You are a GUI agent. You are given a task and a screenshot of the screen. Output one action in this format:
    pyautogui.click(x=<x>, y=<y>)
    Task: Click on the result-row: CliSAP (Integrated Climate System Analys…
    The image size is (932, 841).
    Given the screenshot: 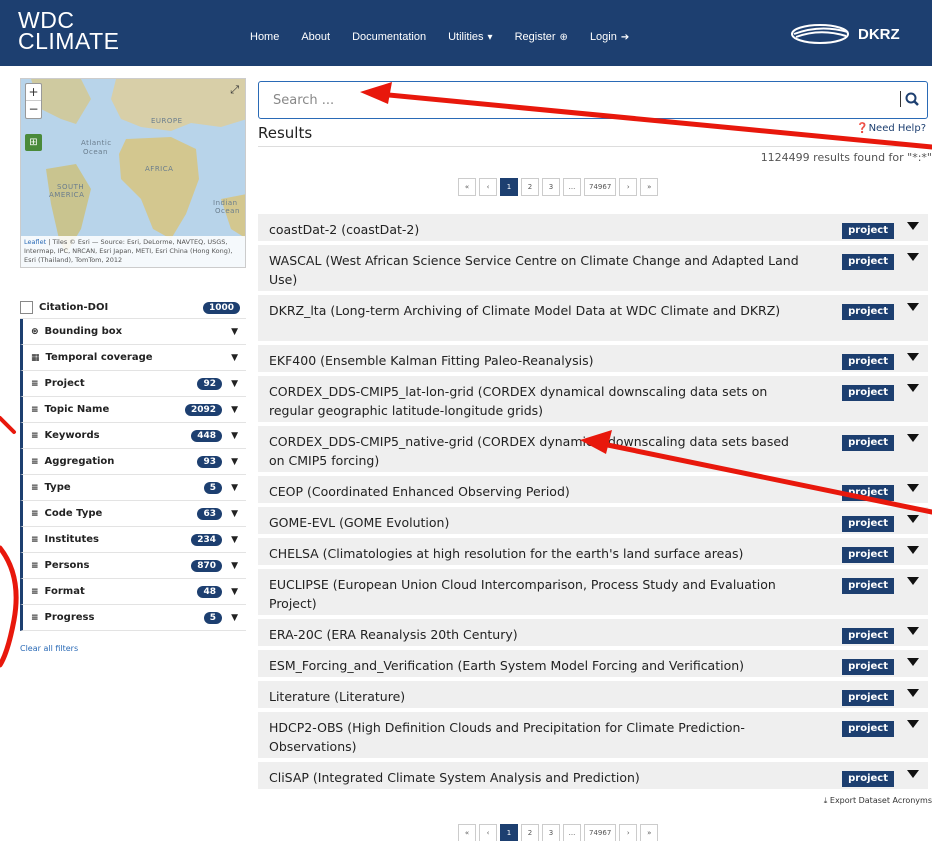 What is the action you would take?
    pyautogui.click(x=593, y=775)
    